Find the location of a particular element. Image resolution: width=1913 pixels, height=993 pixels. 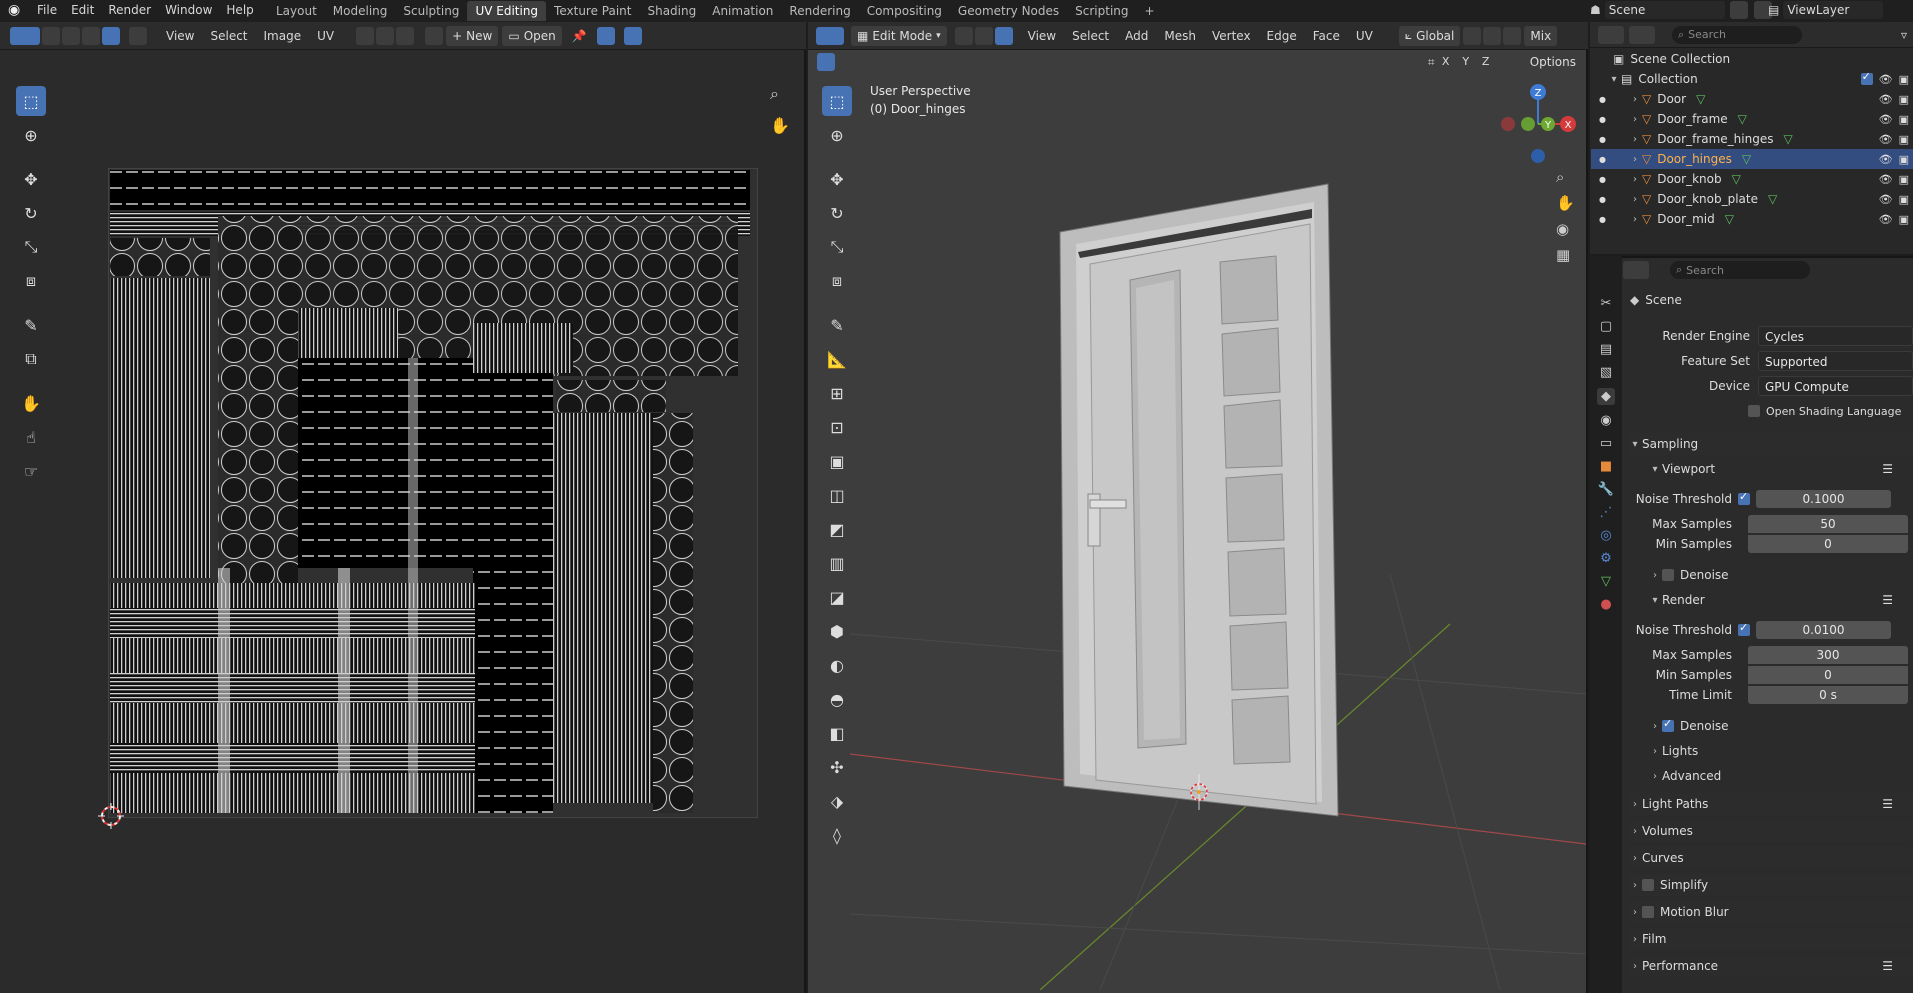

r-denoise-checkbox is located at coordinates (1668, 724).